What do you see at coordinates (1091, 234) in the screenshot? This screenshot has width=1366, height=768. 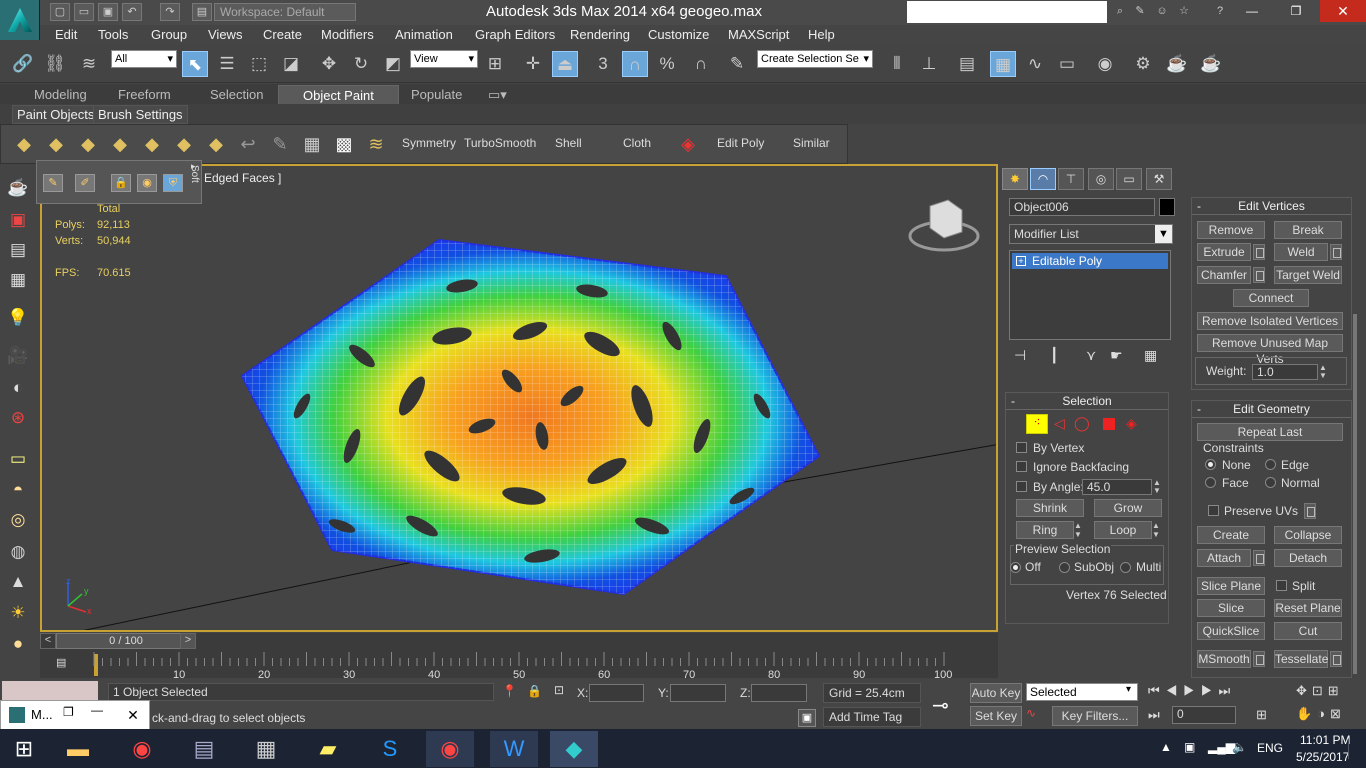 I see `modifier-list-dropdown: Modifier List` at bounding box center [1091, 234].